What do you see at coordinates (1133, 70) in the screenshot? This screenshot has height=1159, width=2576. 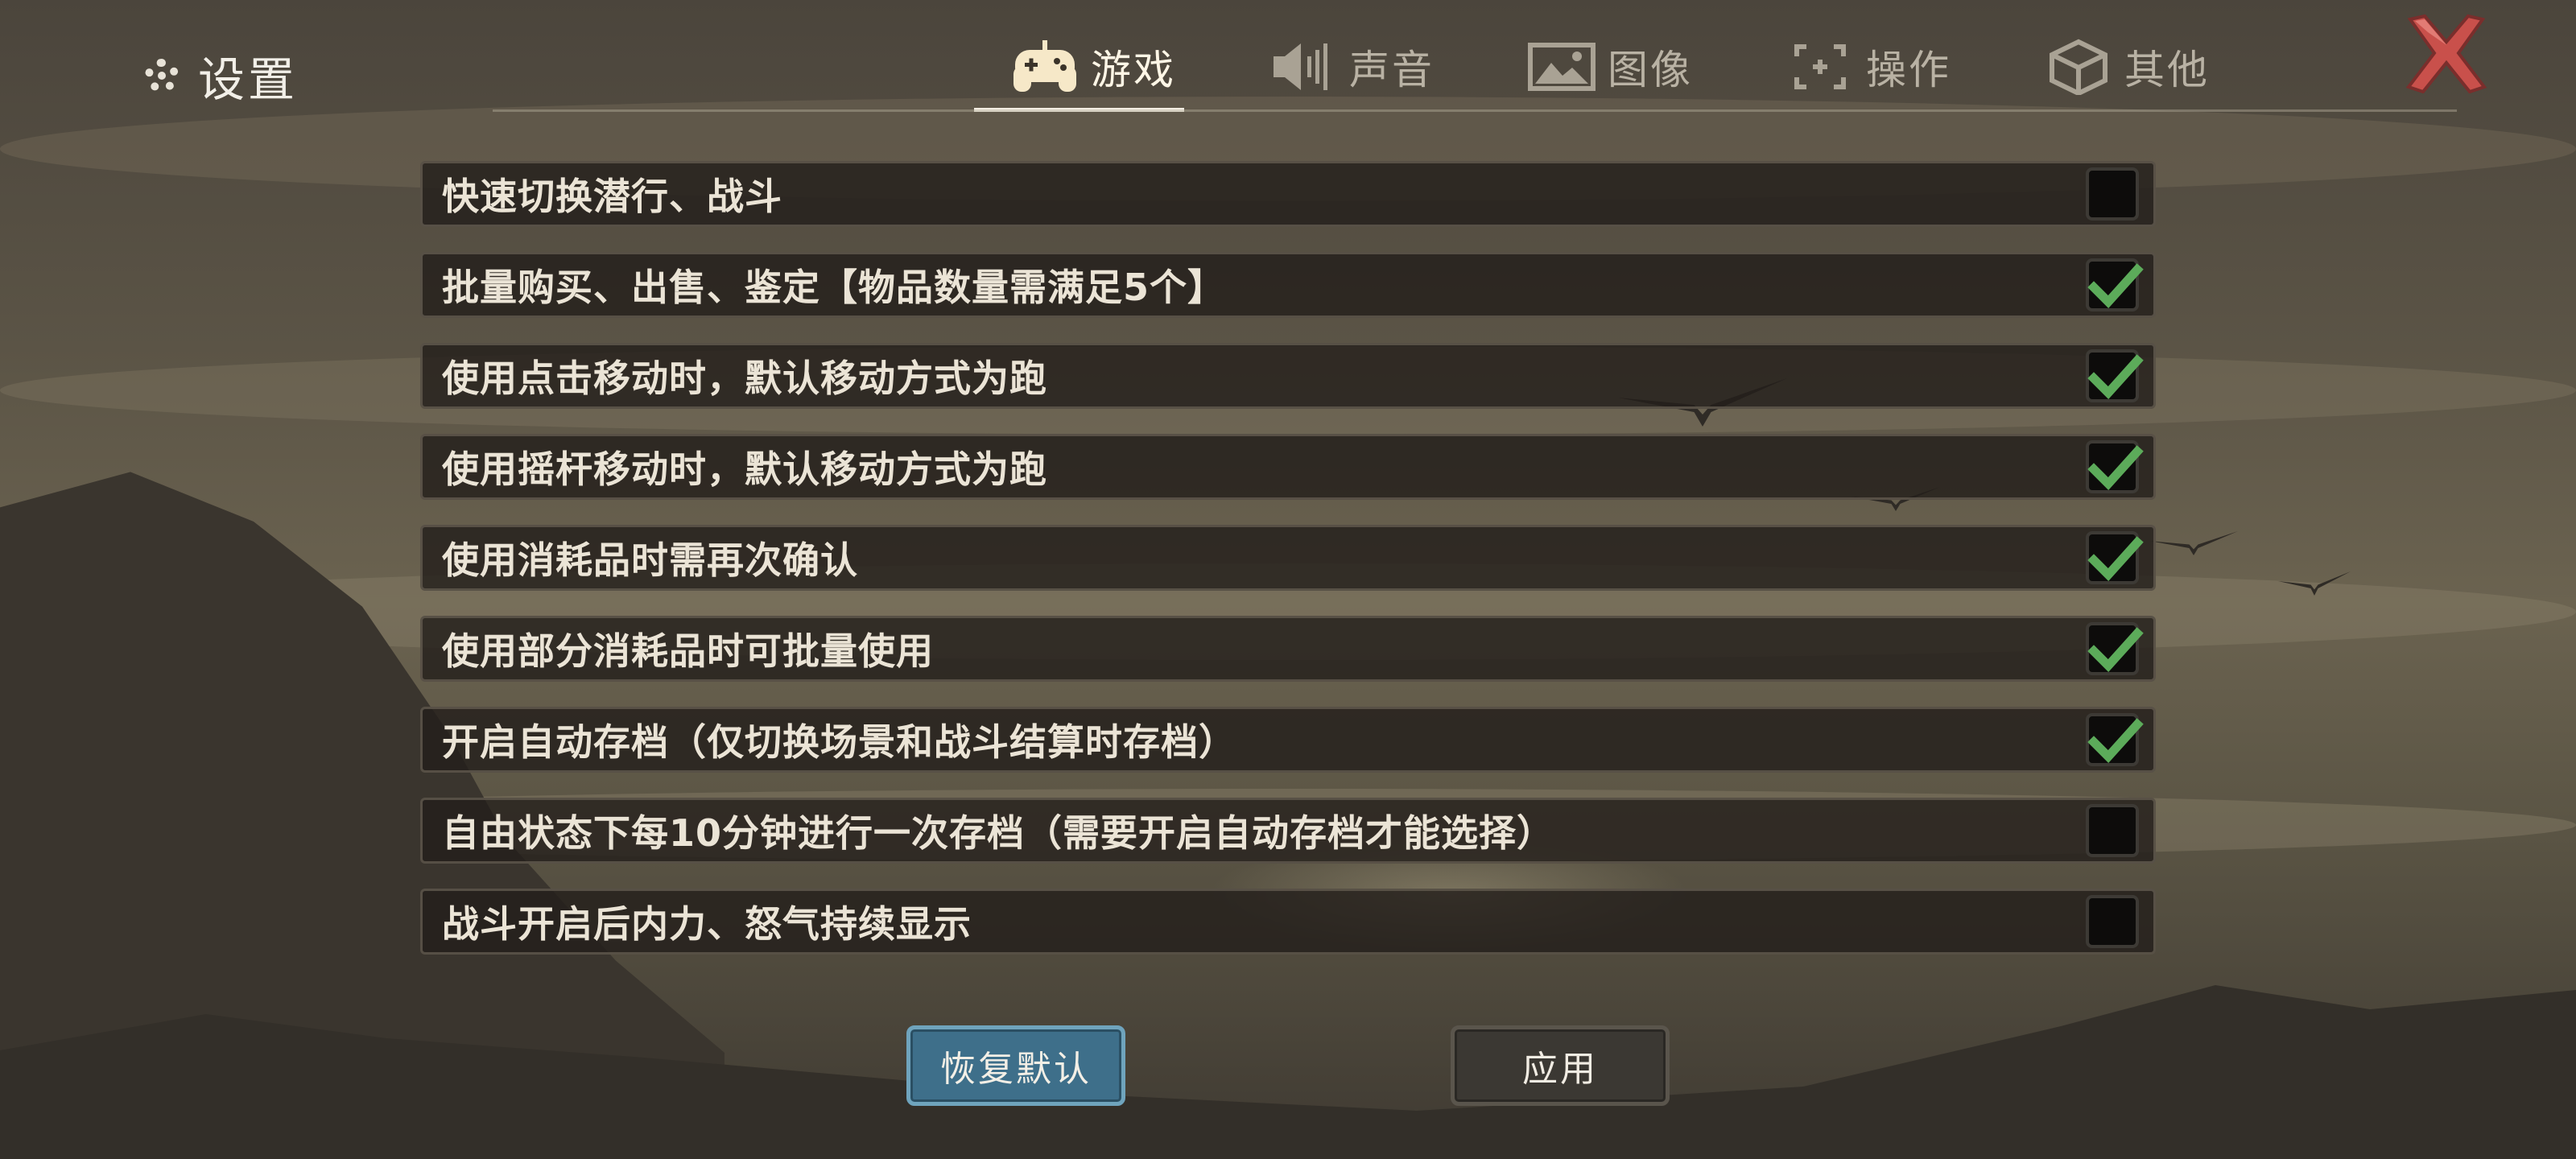 I see `tab-label: 游戏` at bounding box center [1133, 70].